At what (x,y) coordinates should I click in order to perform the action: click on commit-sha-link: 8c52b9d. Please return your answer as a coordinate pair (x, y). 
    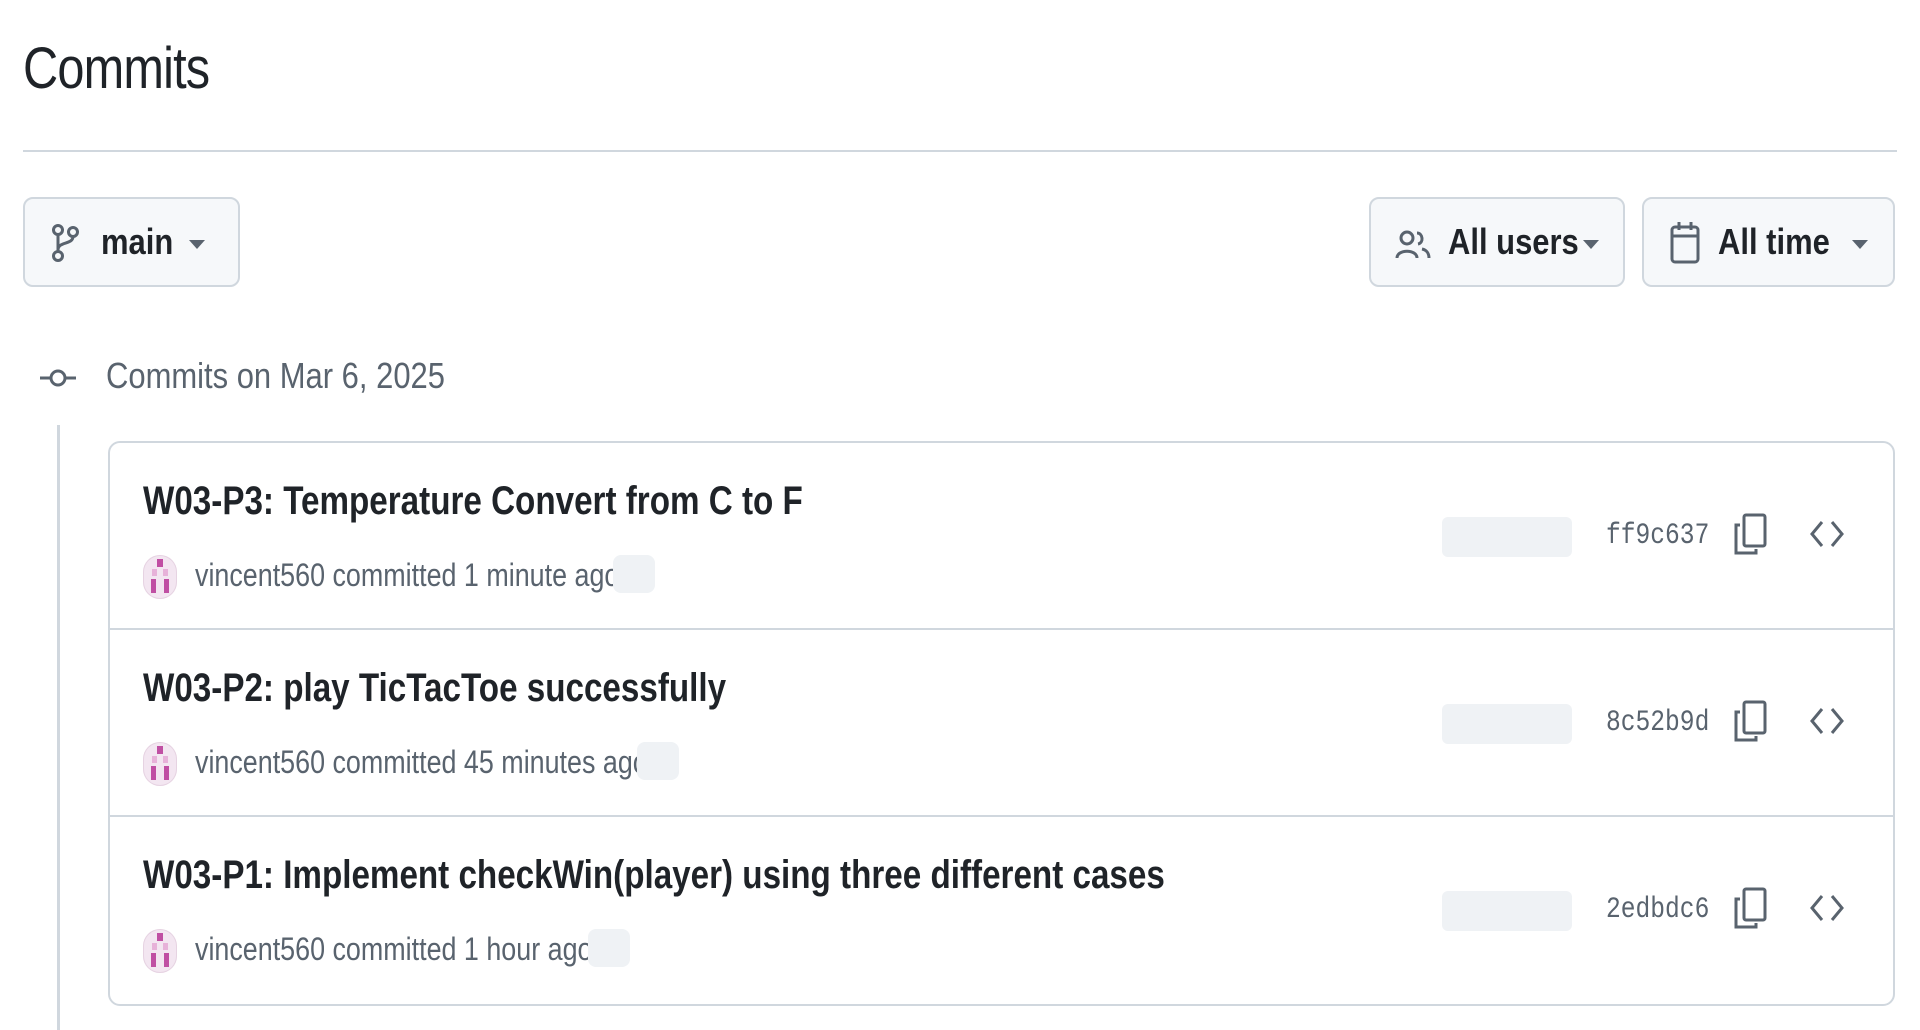
    Looking at the image, I should click on (1657, 723).